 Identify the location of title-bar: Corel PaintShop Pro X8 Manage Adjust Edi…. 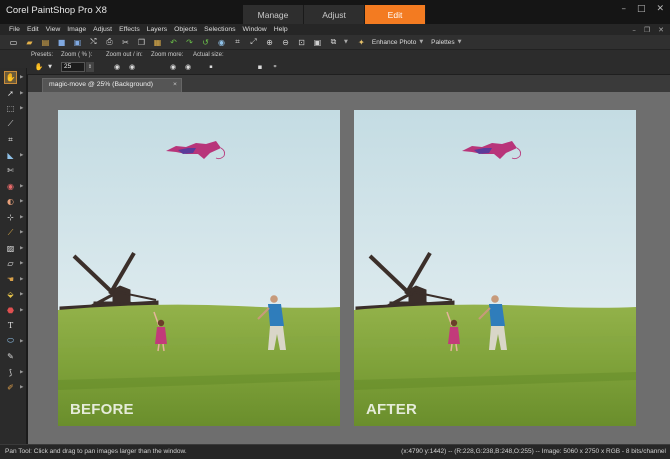
(335, 12).